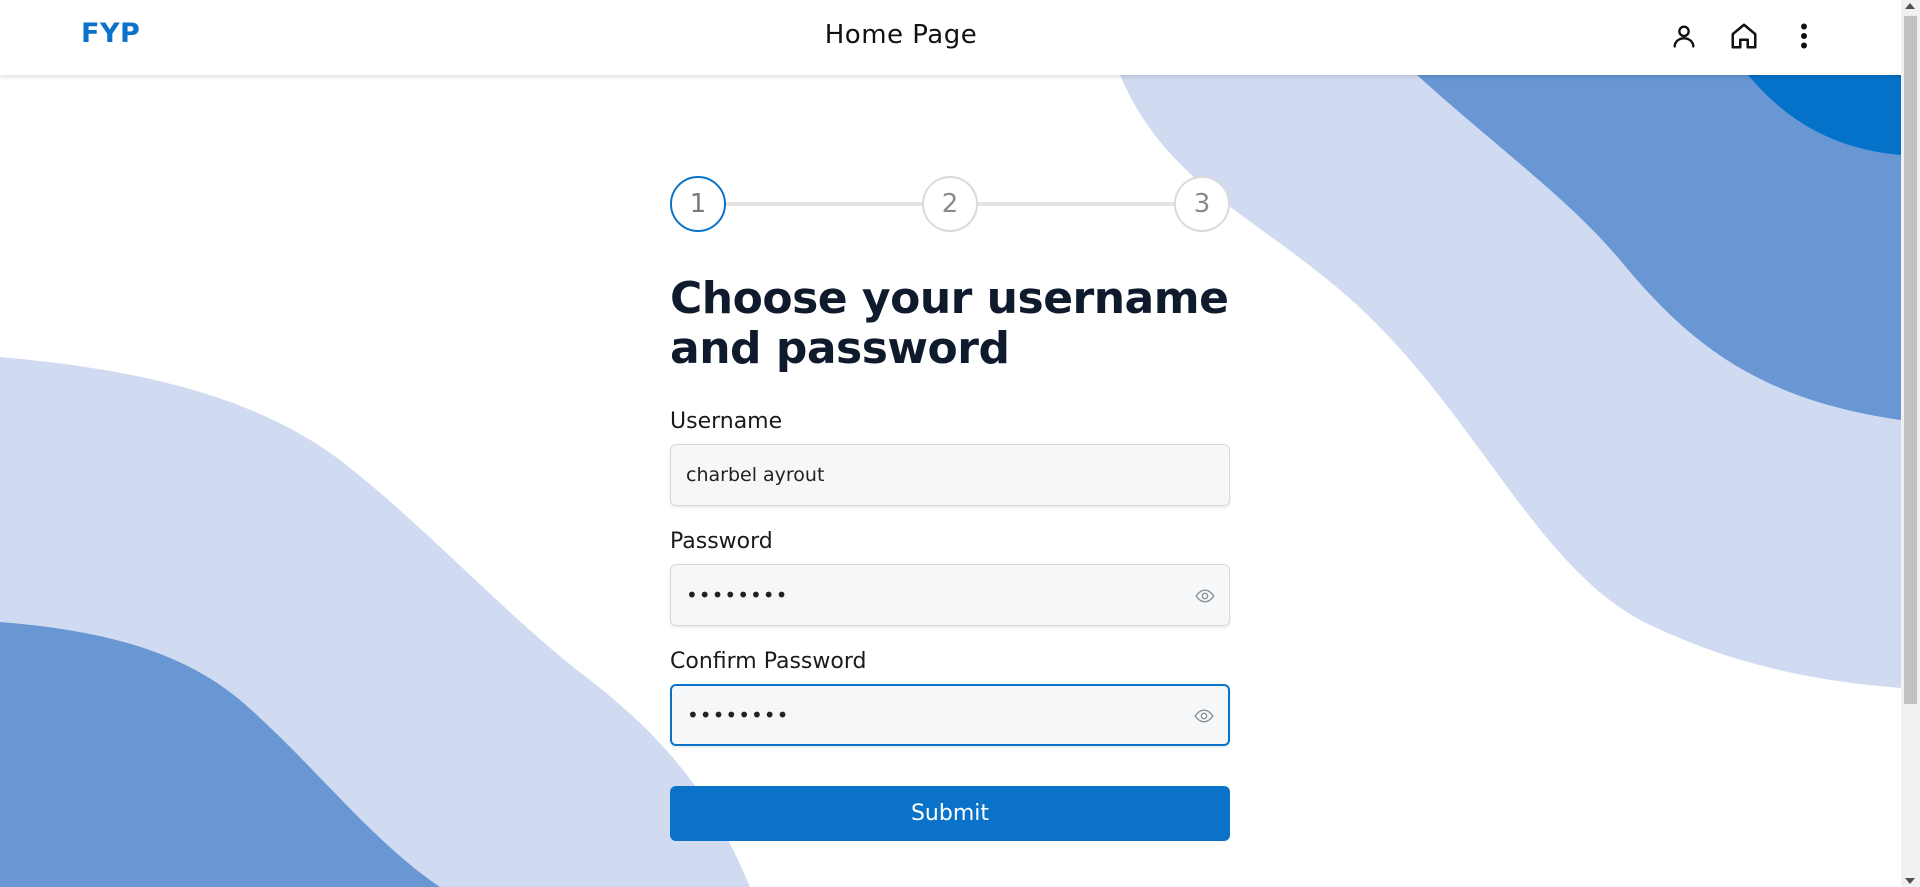 Image resolution: width=1920 pixels, height=887 pixels. I want to click on user-icon, so click(1684, 36).